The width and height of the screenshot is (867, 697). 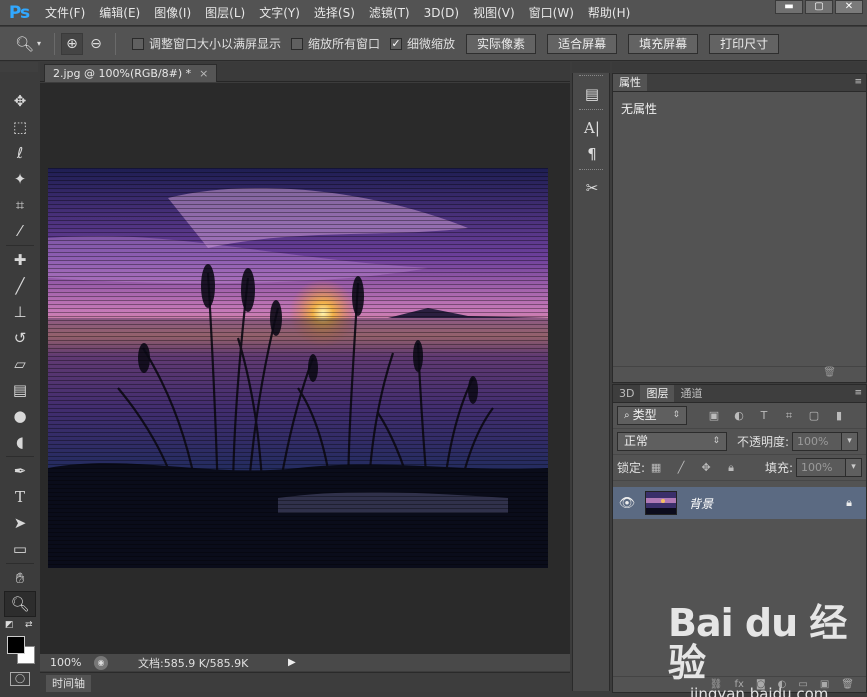 I want to click on scrubby-zoom-checkbox: ✓, so click(x=396, y=43).